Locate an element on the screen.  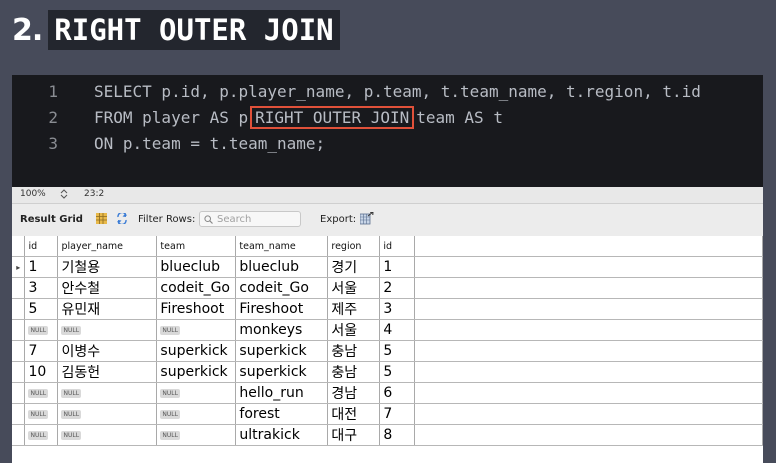
export-label: Export: is located at coordinates (338, 219).